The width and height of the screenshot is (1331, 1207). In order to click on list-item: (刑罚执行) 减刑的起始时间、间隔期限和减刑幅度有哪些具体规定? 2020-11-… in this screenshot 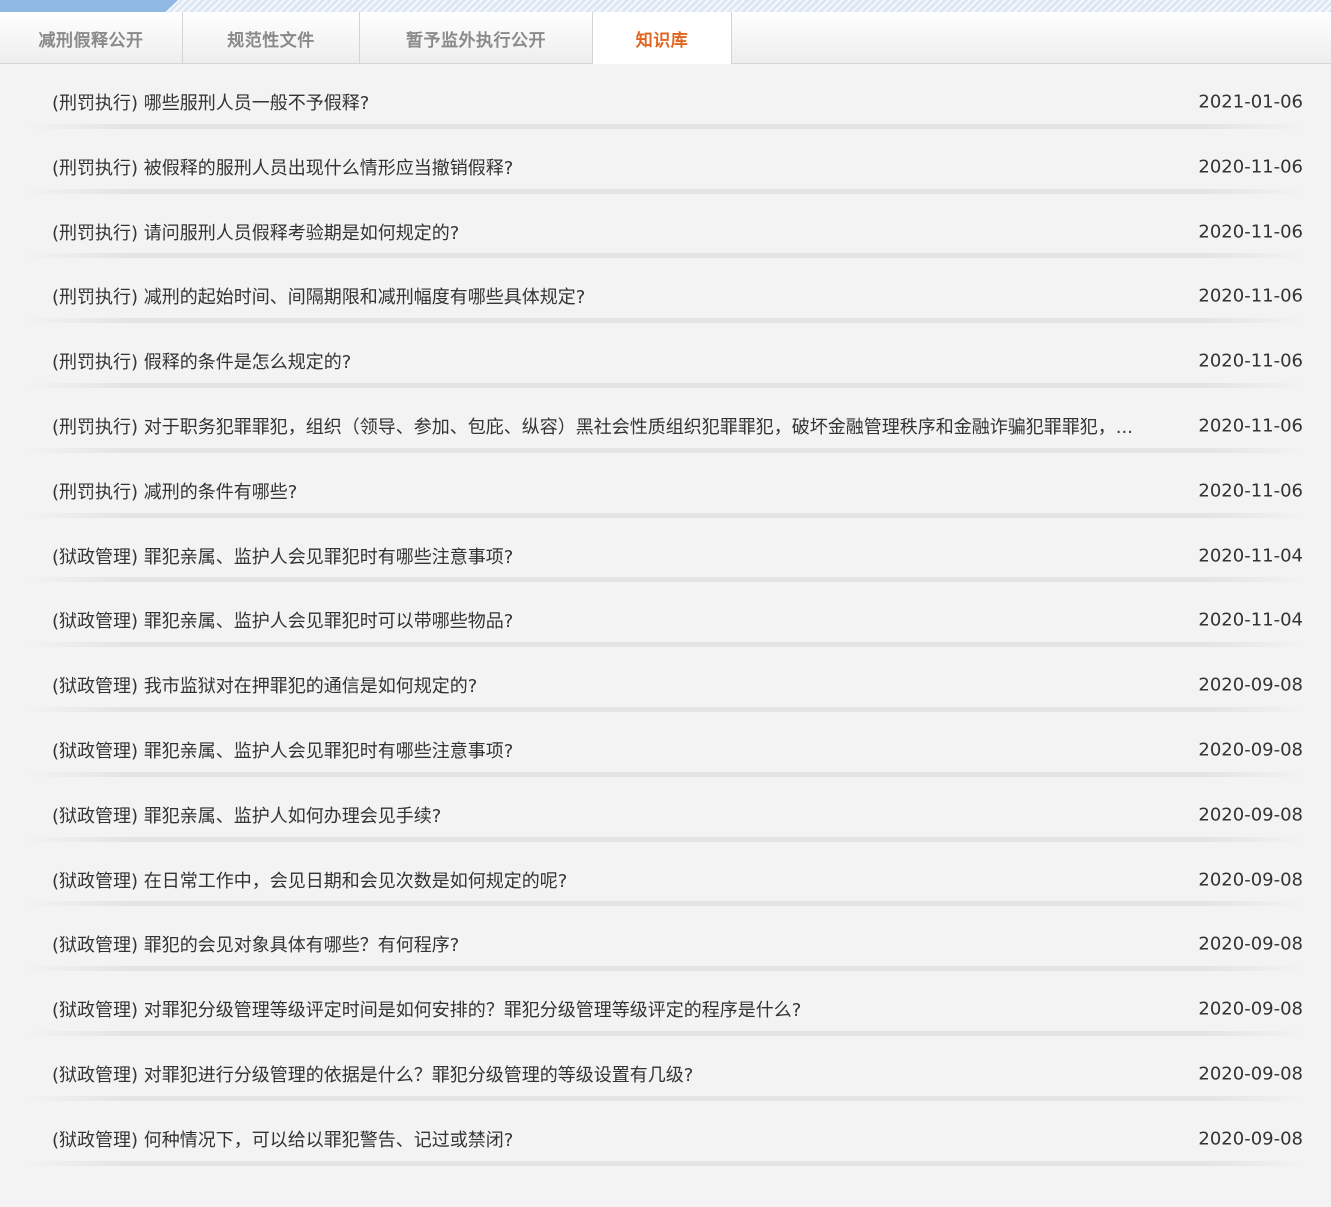, I will do `click(665, 290)`.